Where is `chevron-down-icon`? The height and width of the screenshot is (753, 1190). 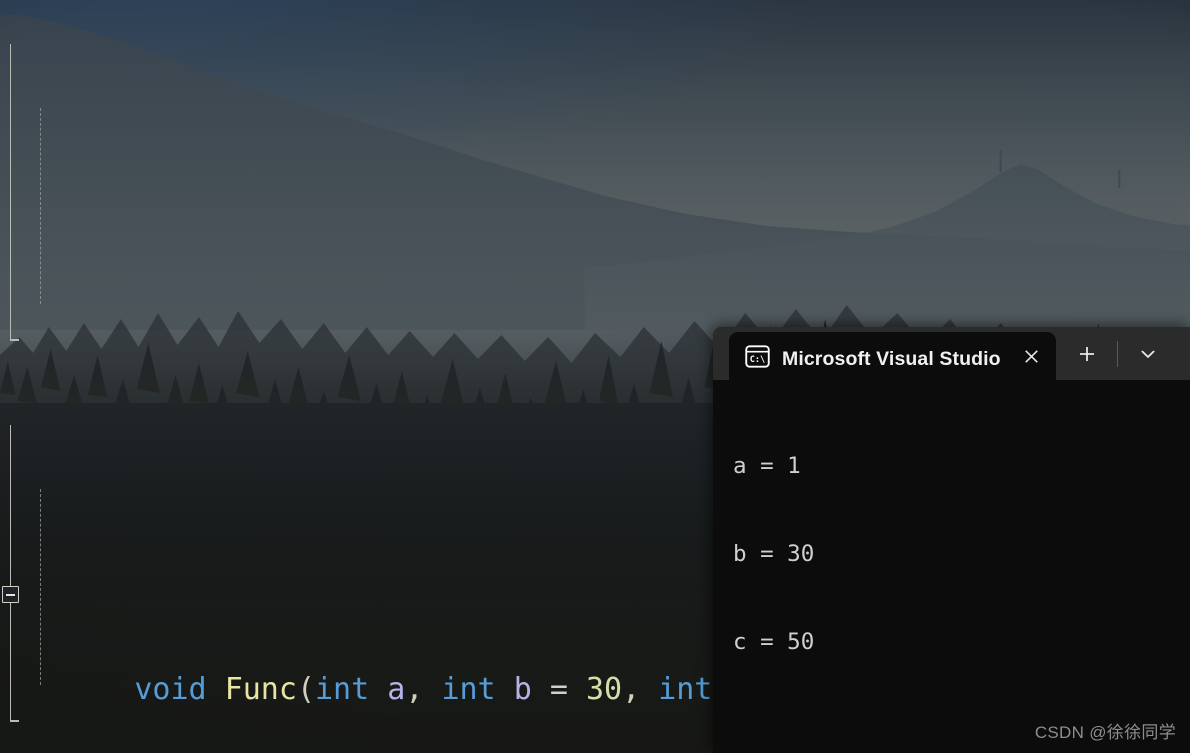
chevron-down-icon is located at coordinates (1148, 354).